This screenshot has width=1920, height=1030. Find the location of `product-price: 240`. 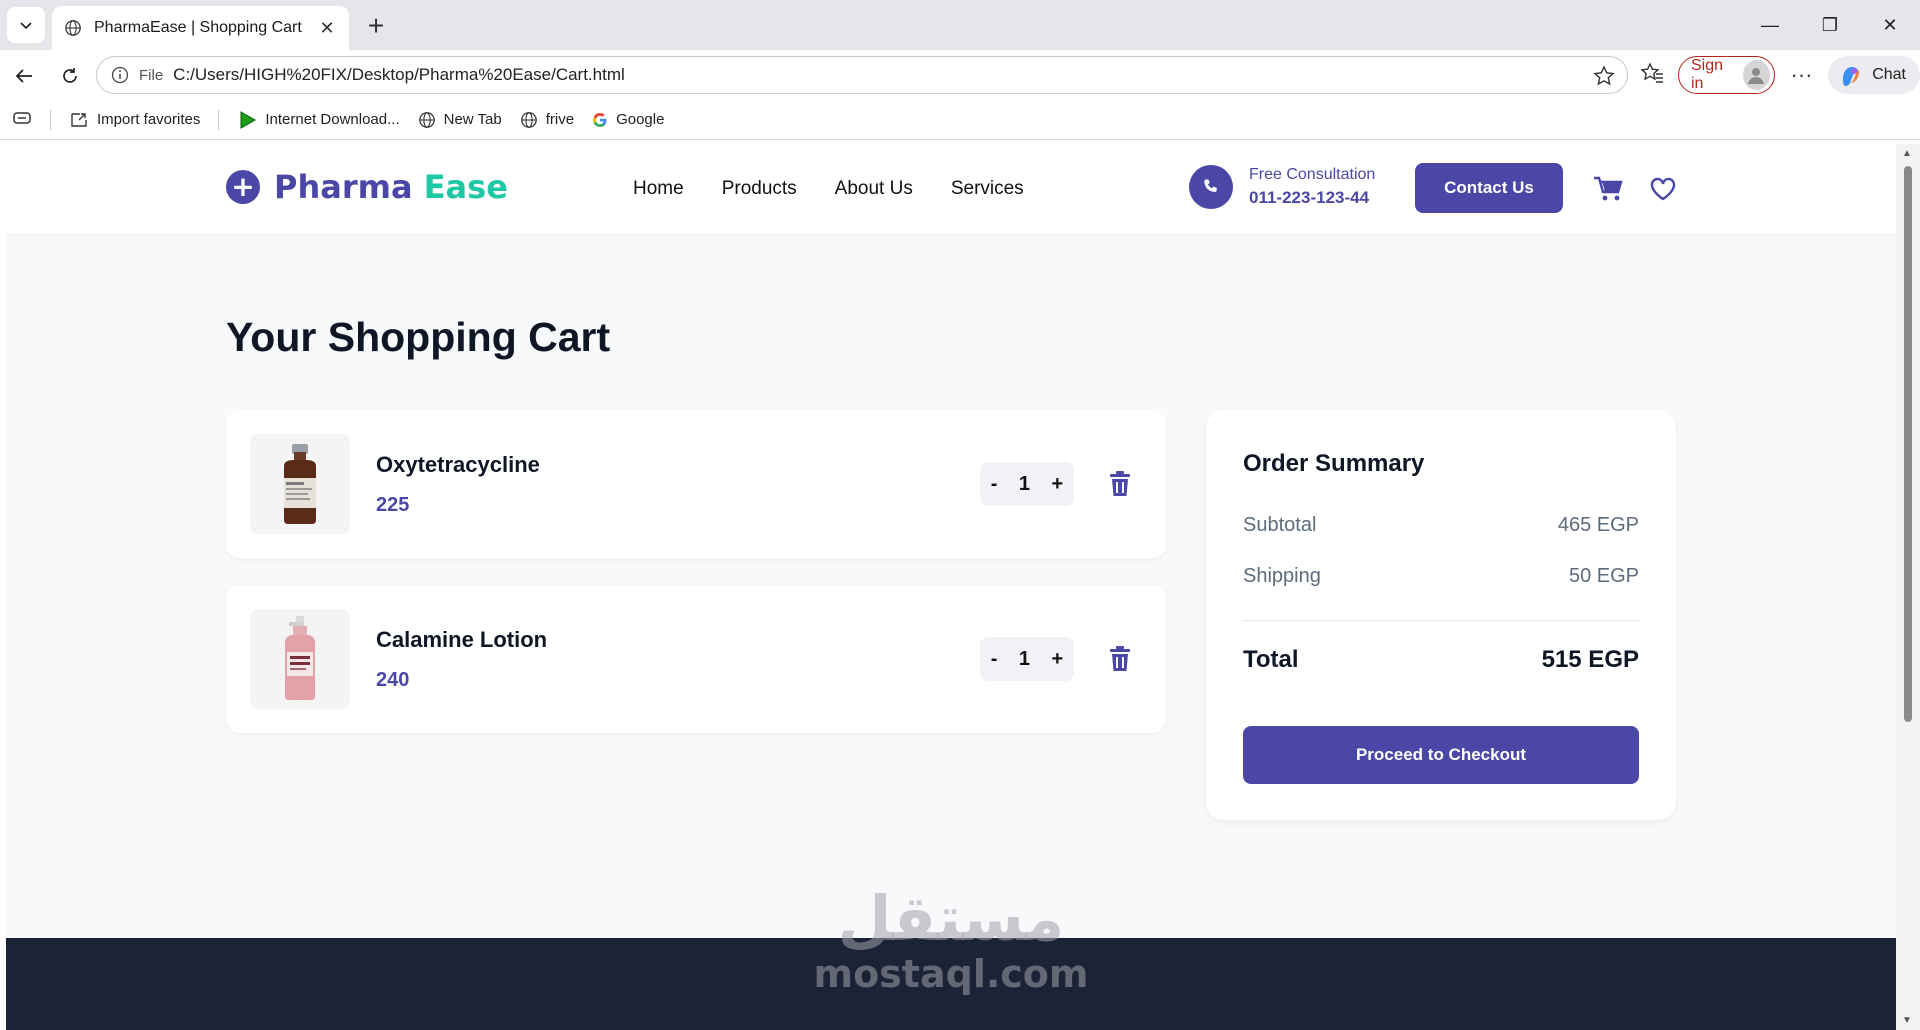

product-price: 240 is located at coordinates (393, 680).